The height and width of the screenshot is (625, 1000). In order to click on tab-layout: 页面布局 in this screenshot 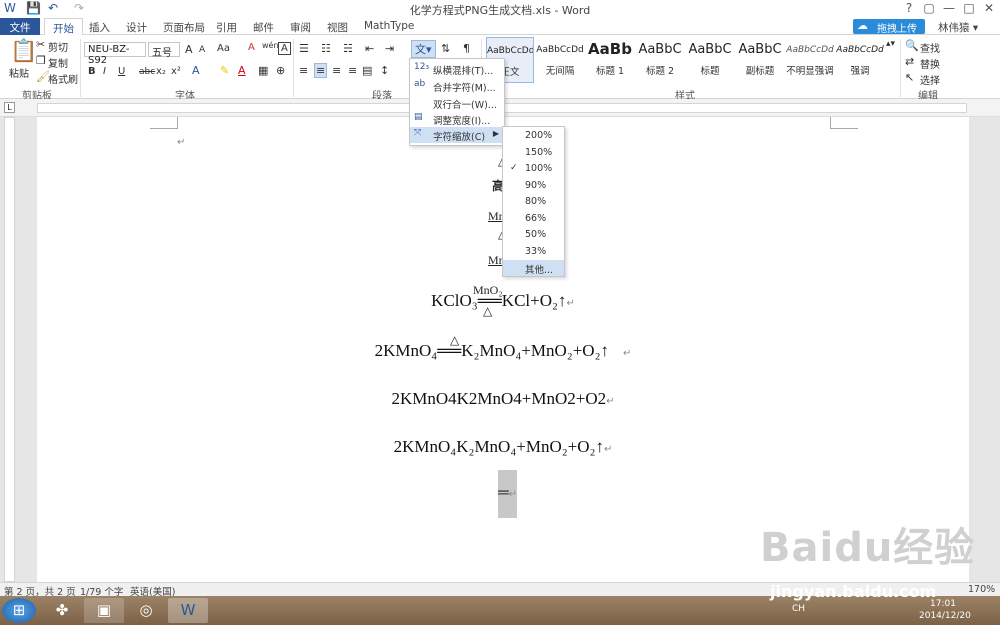, I will do `click(184, 27)`.